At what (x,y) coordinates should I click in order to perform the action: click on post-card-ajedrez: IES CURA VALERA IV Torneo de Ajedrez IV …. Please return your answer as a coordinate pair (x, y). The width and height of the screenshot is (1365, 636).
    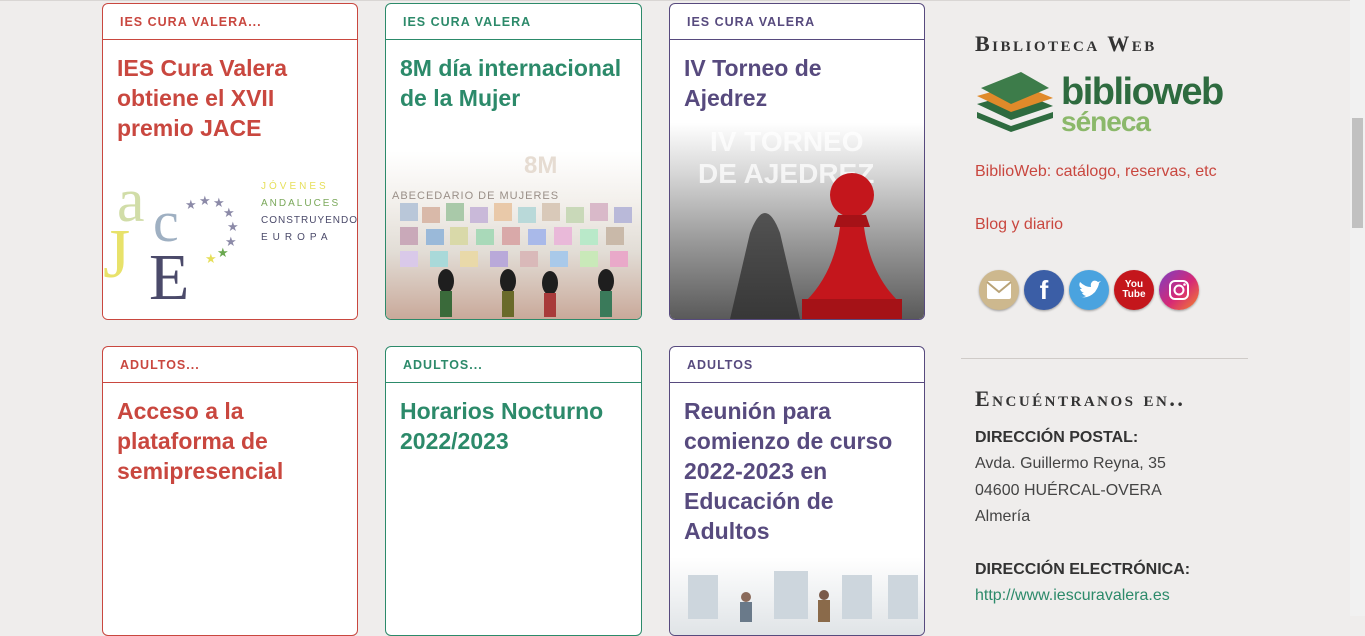
    Looking at the image, I should click on (797, 161).